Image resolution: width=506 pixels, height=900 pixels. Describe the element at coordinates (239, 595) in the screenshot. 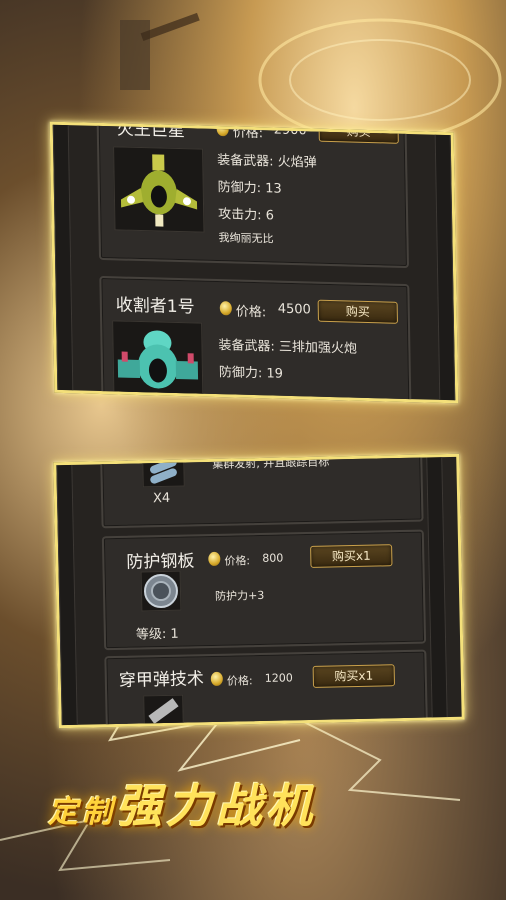

I see `effect-text: 防护力+3` at that location.